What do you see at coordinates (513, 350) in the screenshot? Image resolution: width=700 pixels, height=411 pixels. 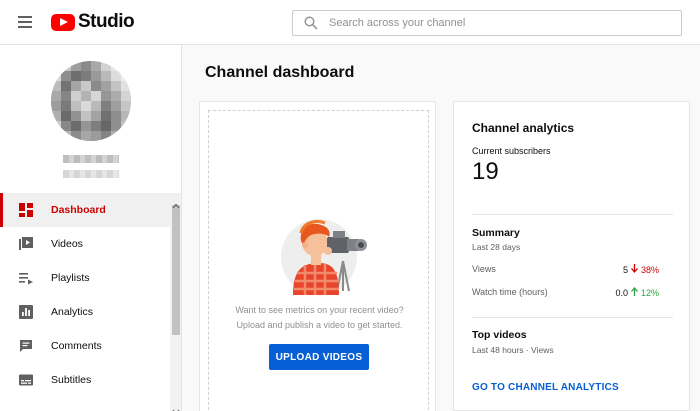 I see `top-videos-period: Last 48 hours · Views` at bounding box center [513, 350].